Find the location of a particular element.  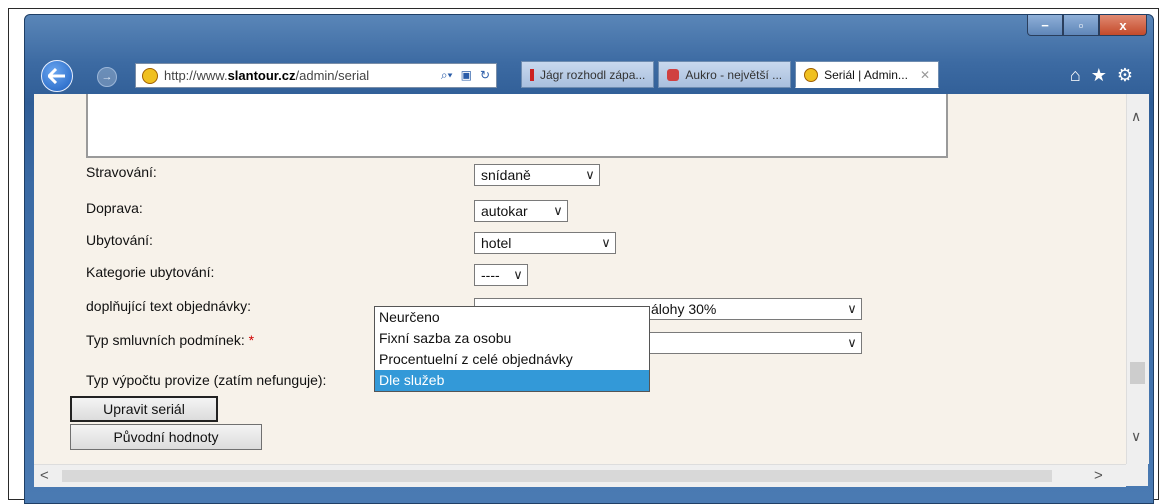

forward-arrow-icon: → is located at coordinates (107, 77).